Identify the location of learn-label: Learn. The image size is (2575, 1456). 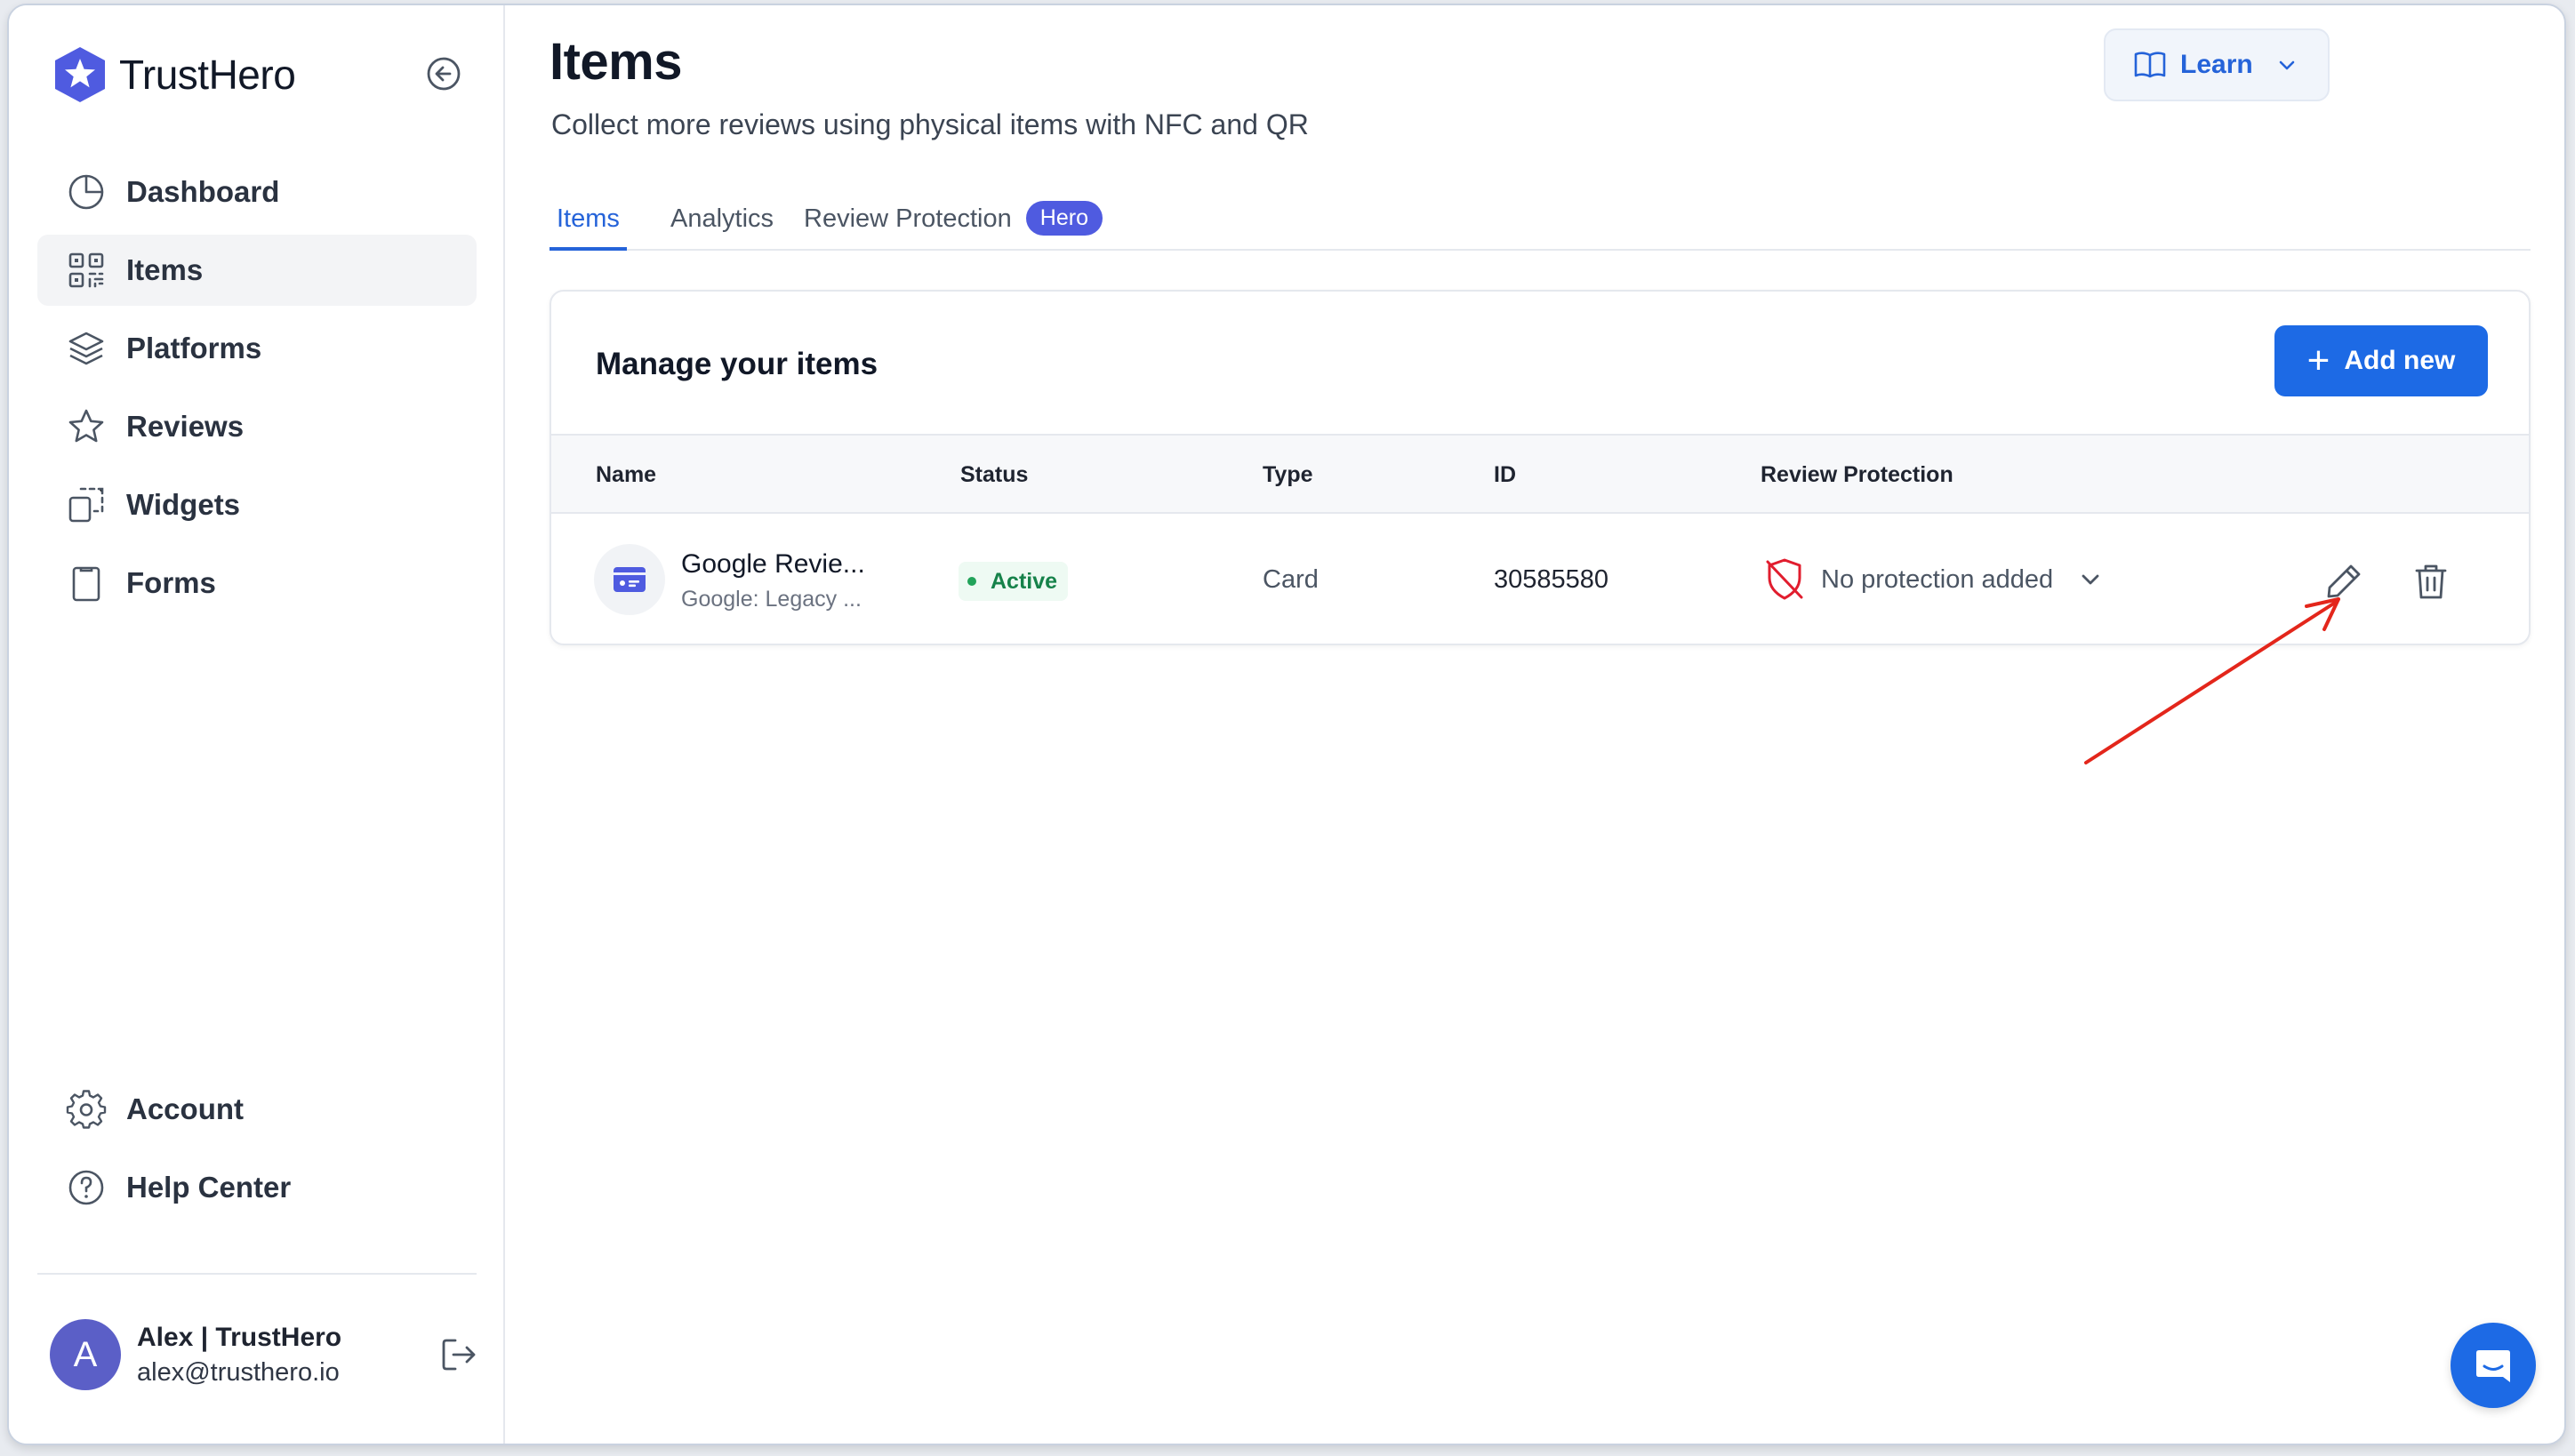
(2216, 64).